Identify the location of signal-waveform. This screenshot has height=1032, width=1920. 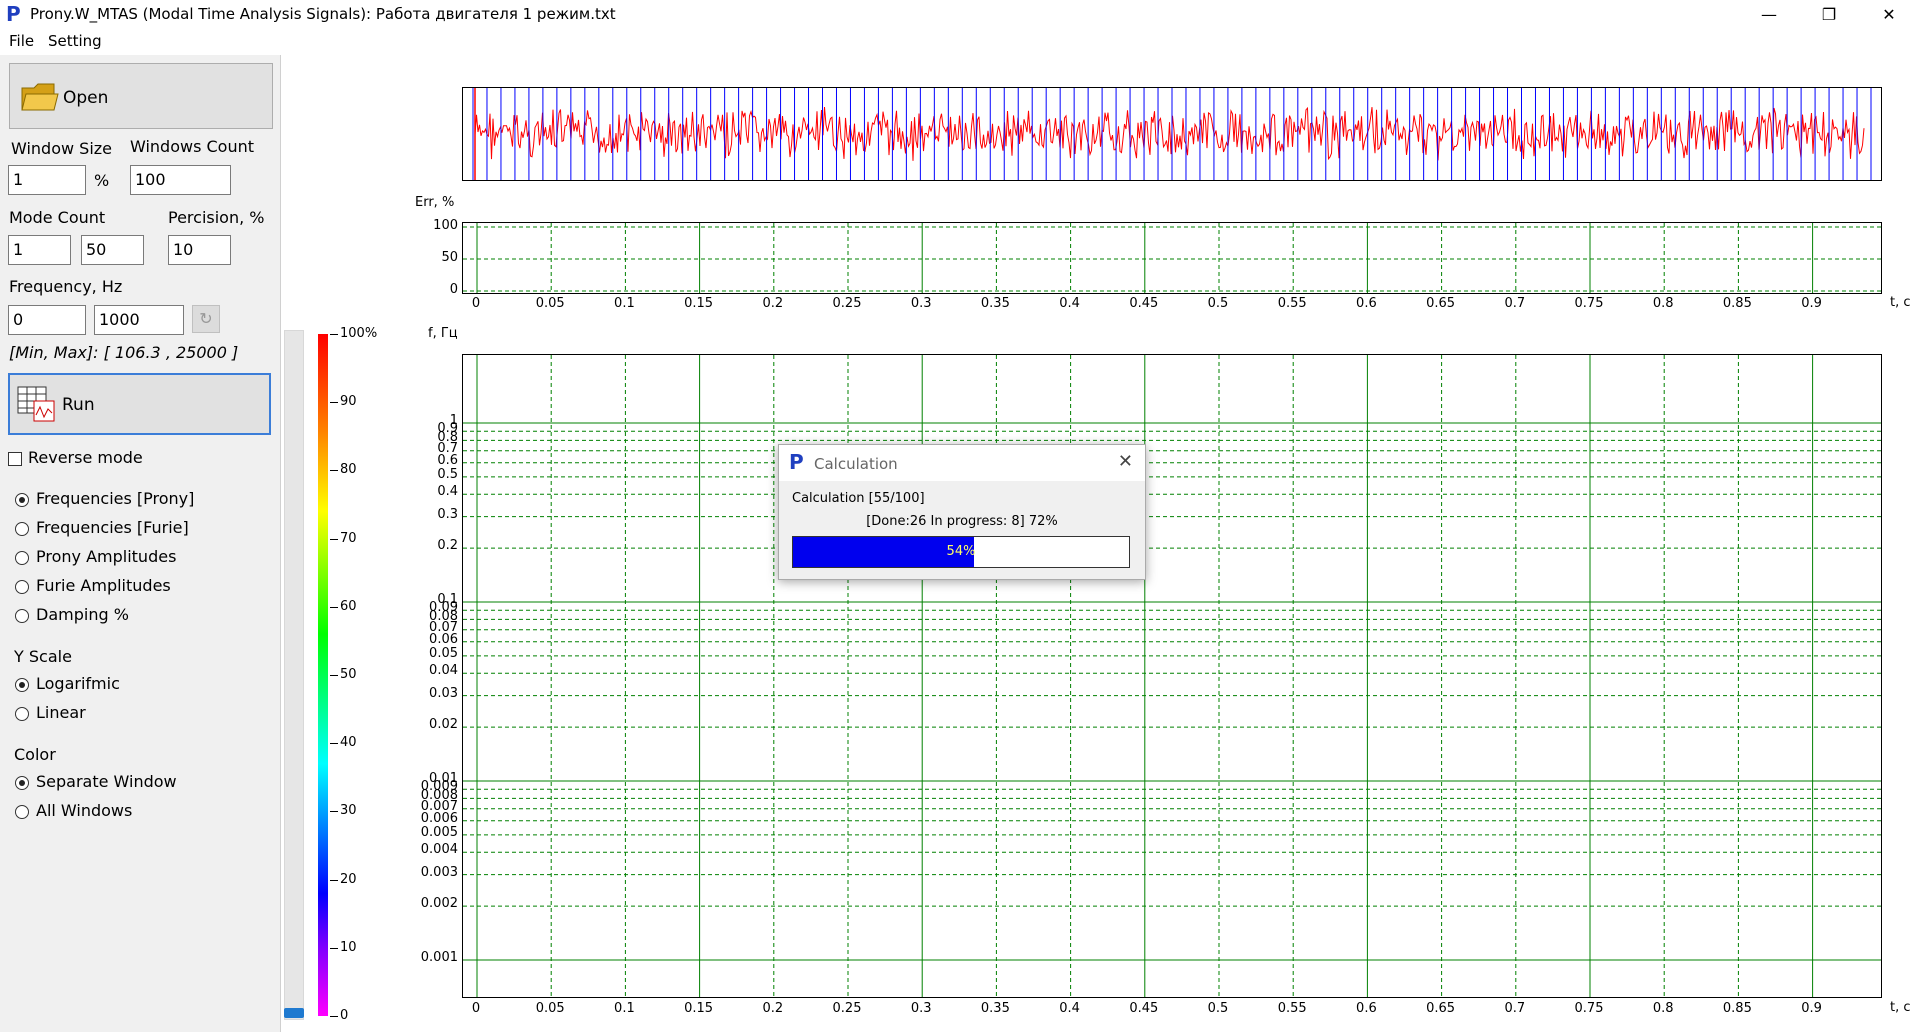
(1172, 134).